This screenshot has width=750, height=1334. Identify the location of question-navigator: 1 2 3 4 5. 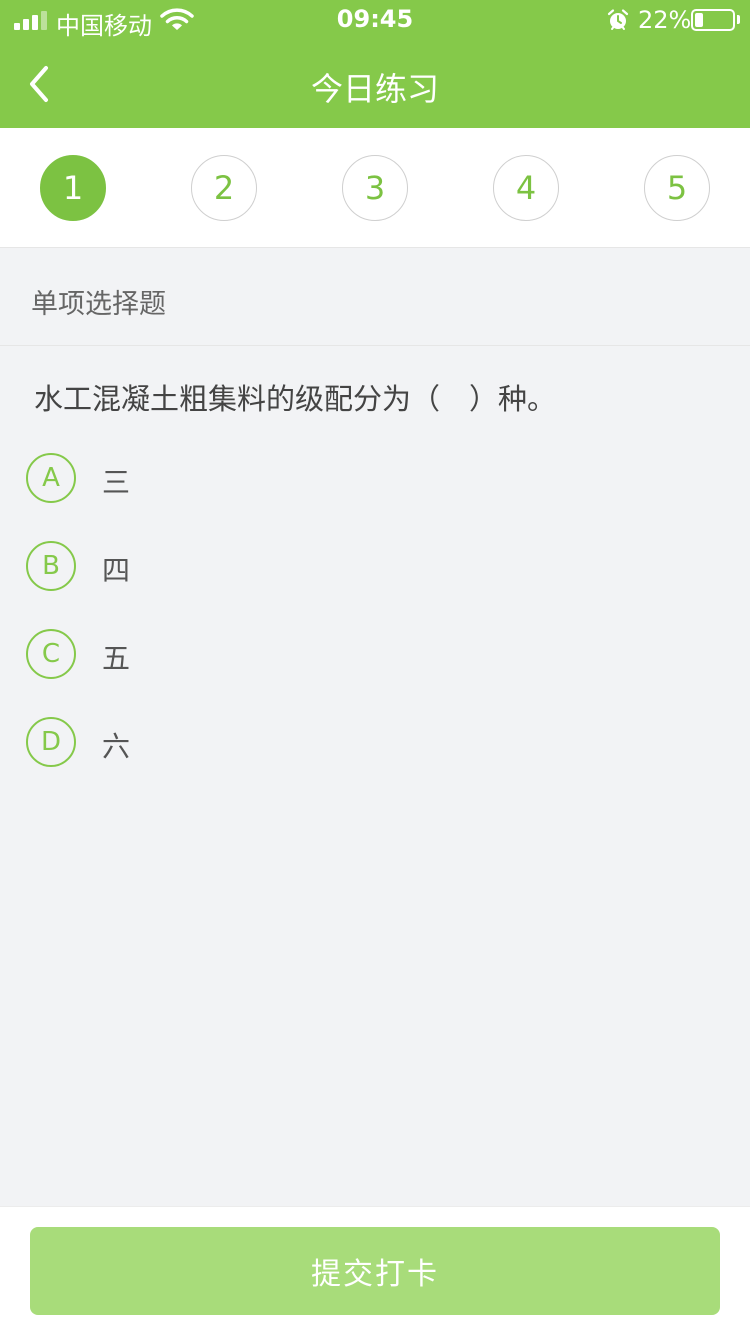
(375, 188).